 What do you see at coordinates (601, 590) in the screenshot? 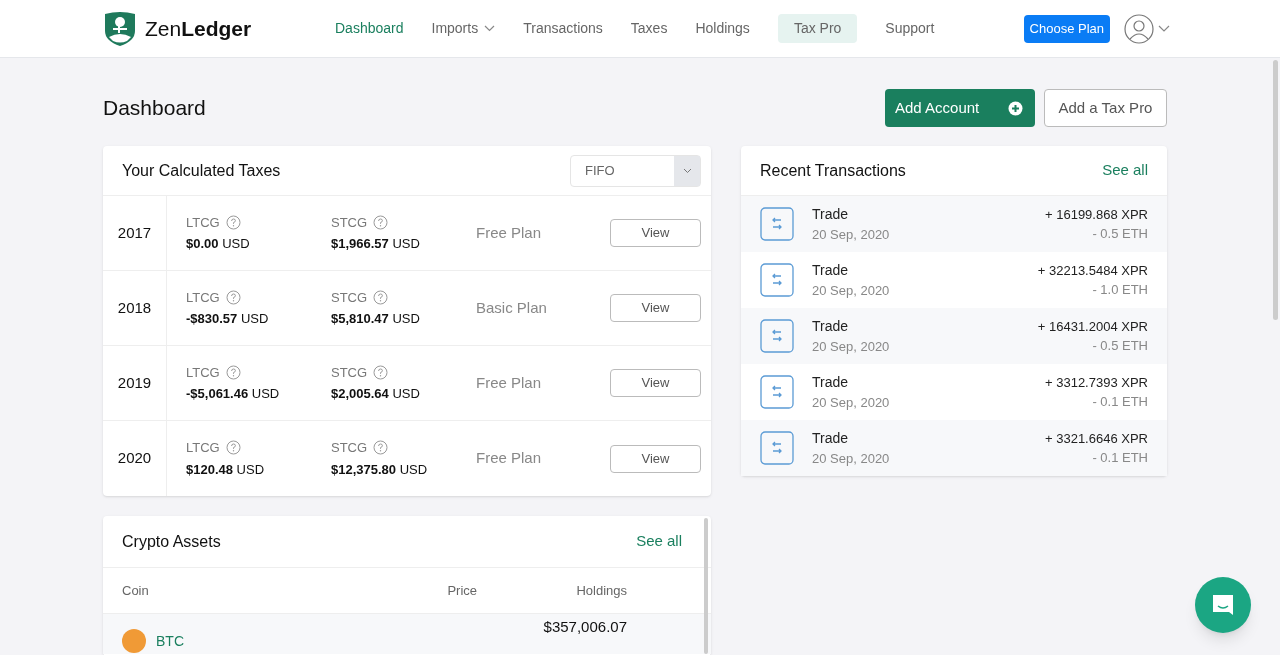
I see `column-header: Holdings` at bounding box center [601, 590].